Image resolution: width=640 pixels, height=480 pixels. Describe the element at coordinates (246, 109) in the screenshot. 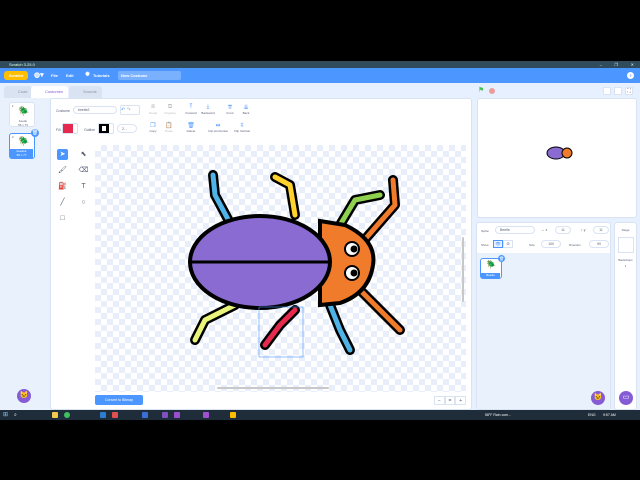

I see `back-button: ⇊ Back` at that location.